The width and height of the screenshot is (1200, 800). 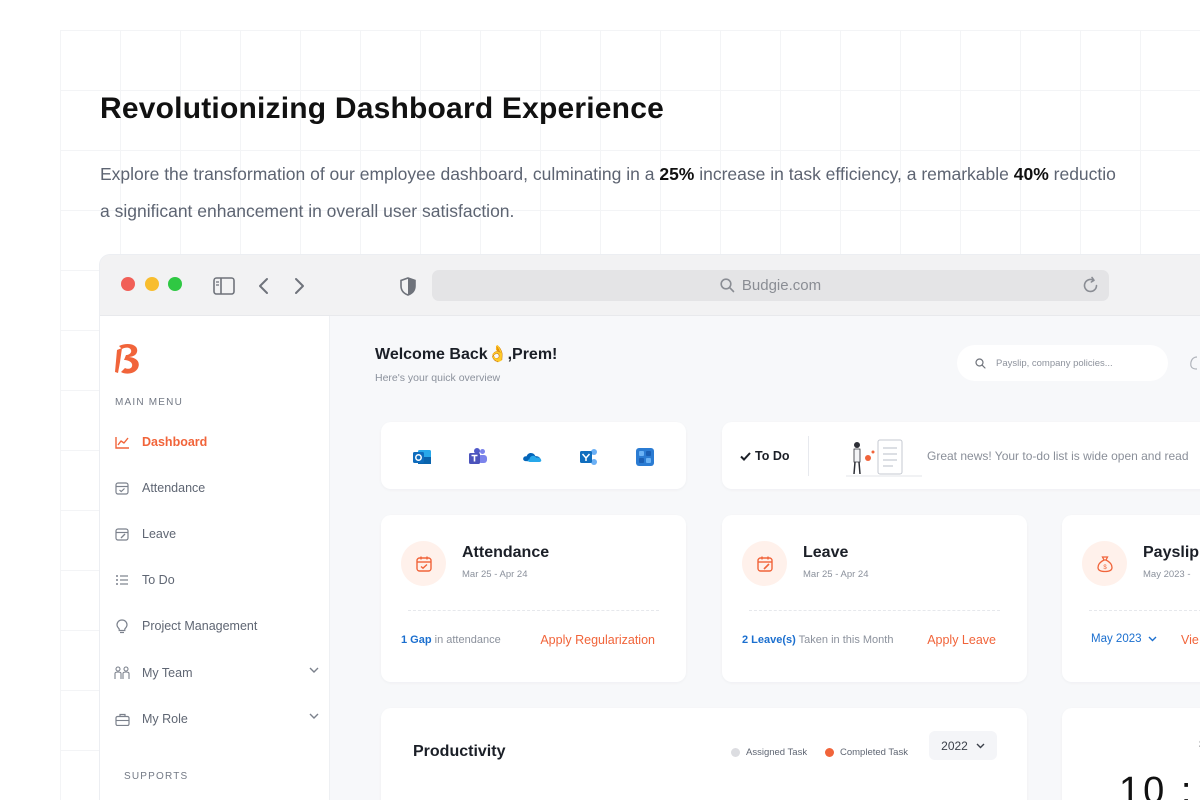 I want to click on welcome-title: Welcome Back👌,Prem!, so click(x=466, y=354).